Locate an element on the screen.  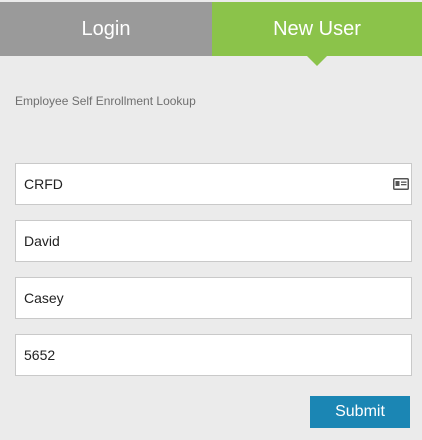
id-digits-field is located at coordinates (213, 355).